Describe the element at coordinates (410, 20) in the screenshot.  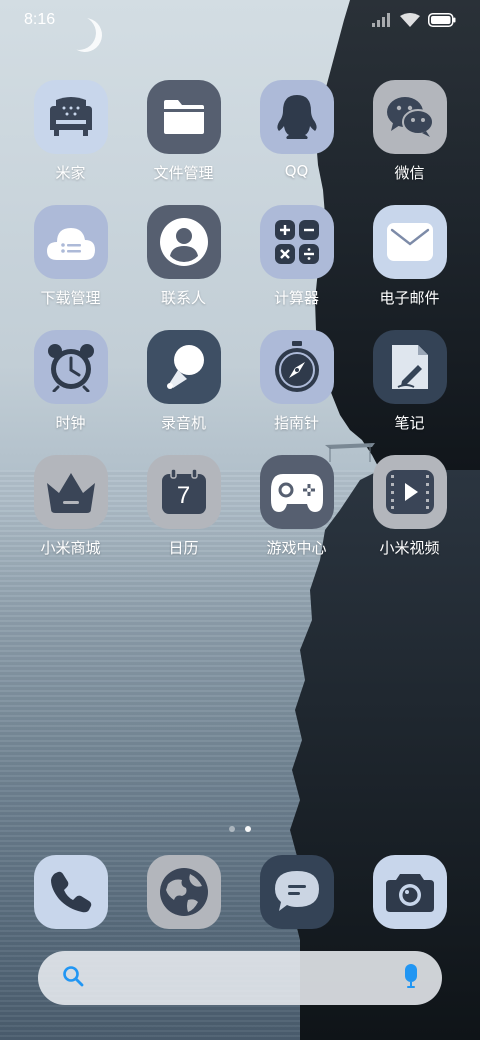
I see `wifi-icon` at that location.